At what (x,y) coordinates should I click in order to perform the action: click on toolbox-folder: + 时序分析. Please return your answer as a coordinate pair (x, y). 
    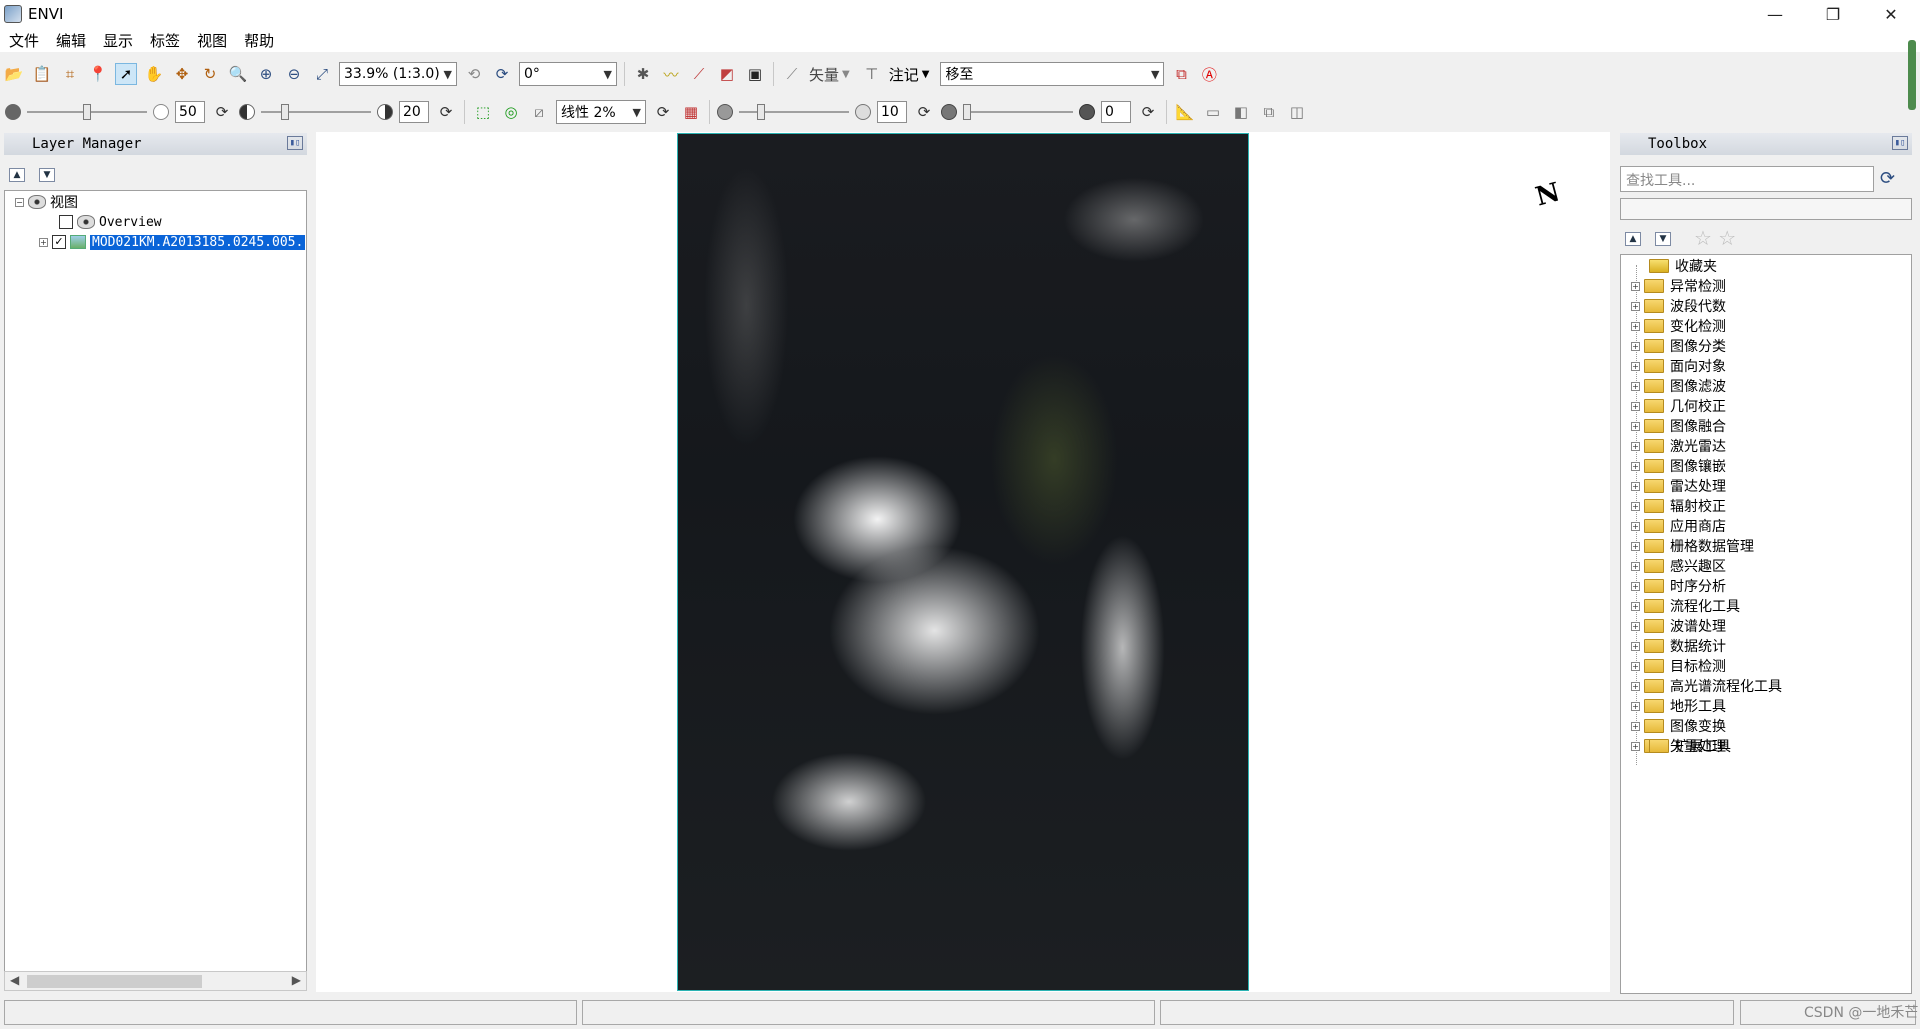
    Looking at the image, I should click on (1678, 586).